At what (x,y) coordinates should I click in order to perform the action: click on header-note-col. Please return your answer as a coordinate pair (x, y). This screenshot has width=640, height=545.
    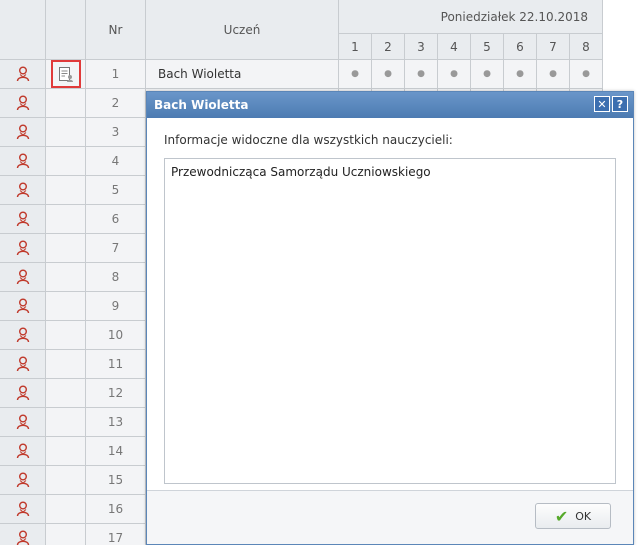
    Looking at the image, I should click on (66, 30).